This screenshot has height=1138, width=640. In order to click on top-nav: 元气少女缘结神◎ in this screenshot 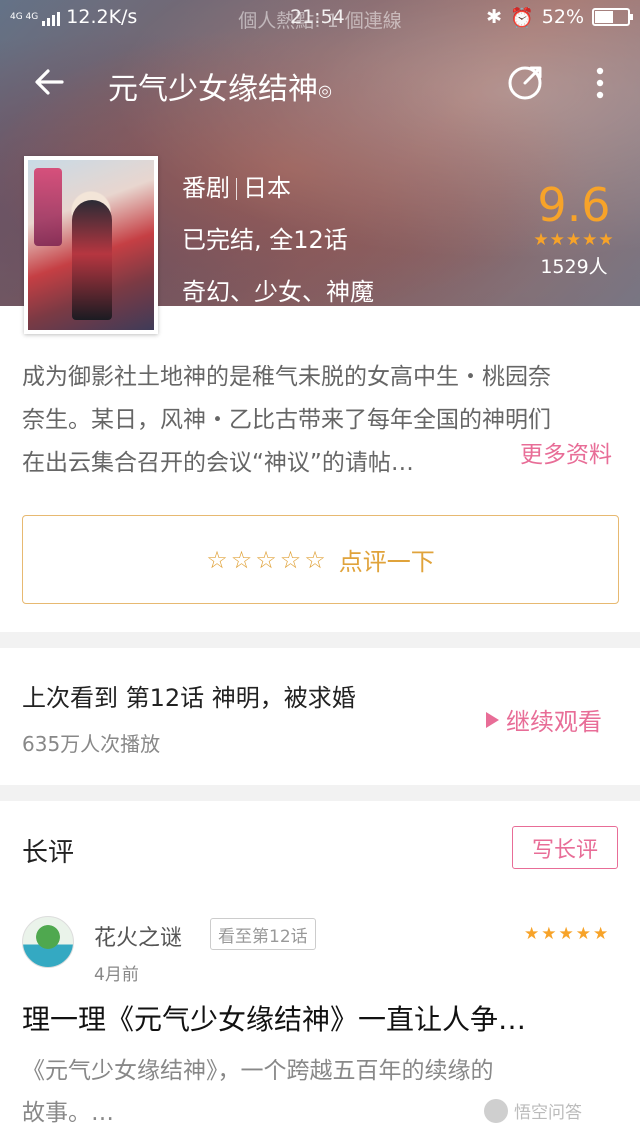, I will do `click(320, 82)`.